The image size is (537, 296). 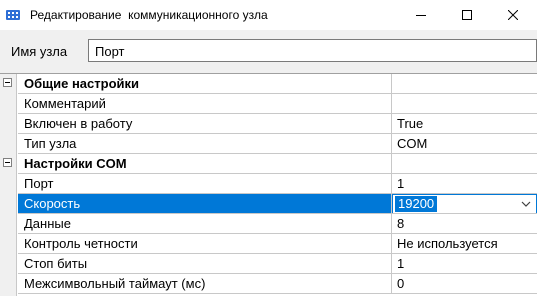 What do you see at coordinates (416, 204) in the screenshot?
I see `speed-combobox-value: 19200` at bounding box center [416, 204].